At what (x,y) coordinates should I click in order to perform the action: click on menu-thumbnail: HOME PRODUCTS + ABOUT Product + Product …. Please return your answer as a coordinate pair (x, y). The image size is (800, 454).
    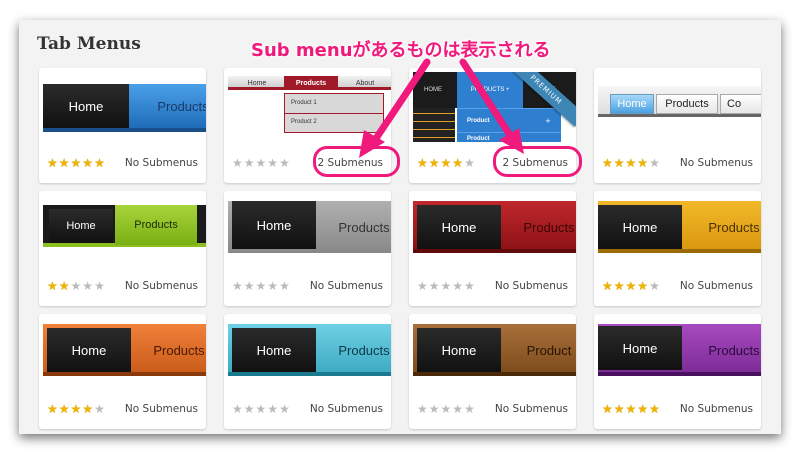
    Looking at the image, I should click on (494, 107).